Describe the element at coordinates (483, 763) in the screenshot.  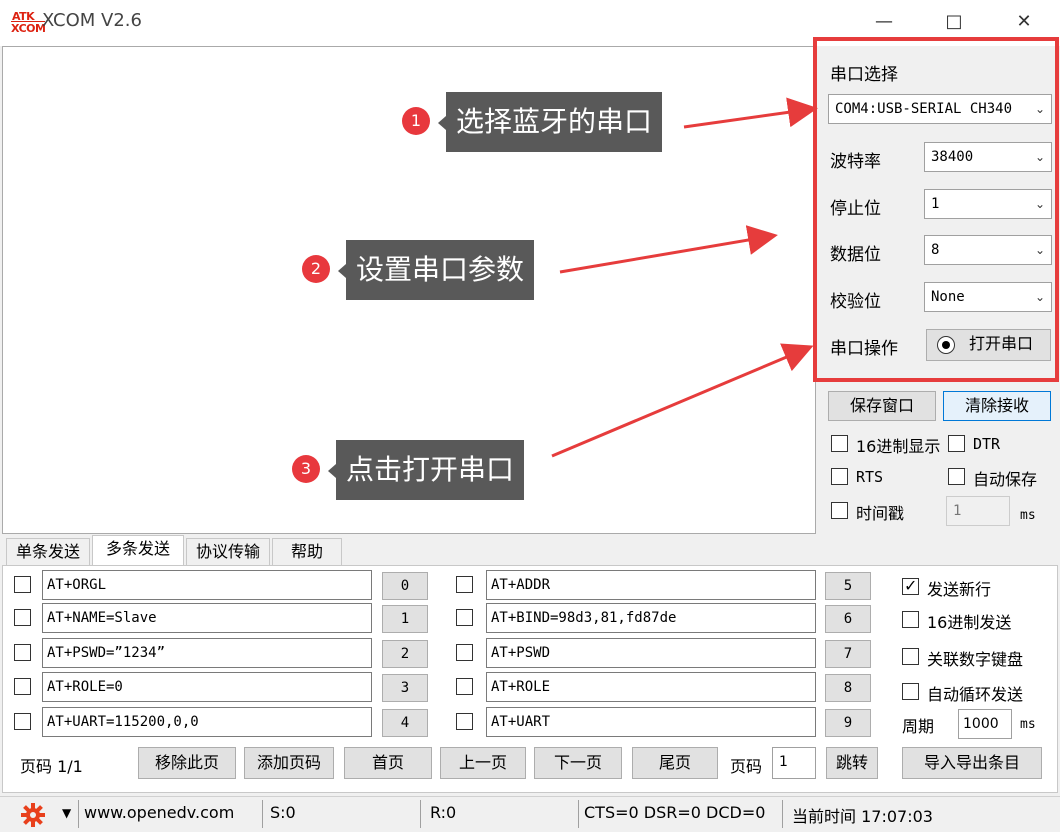
I see `prev-page-button: 上一页` at that location.